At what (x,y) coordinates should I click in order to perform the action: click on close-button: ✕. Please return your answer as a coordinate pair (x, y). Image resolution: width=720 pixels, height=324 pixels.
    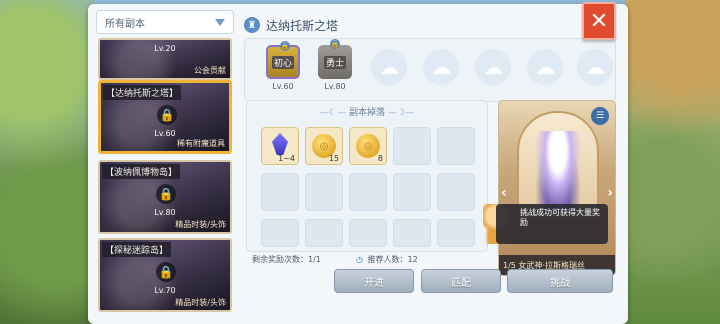
    Looking at the image, I should click on (599, 21).